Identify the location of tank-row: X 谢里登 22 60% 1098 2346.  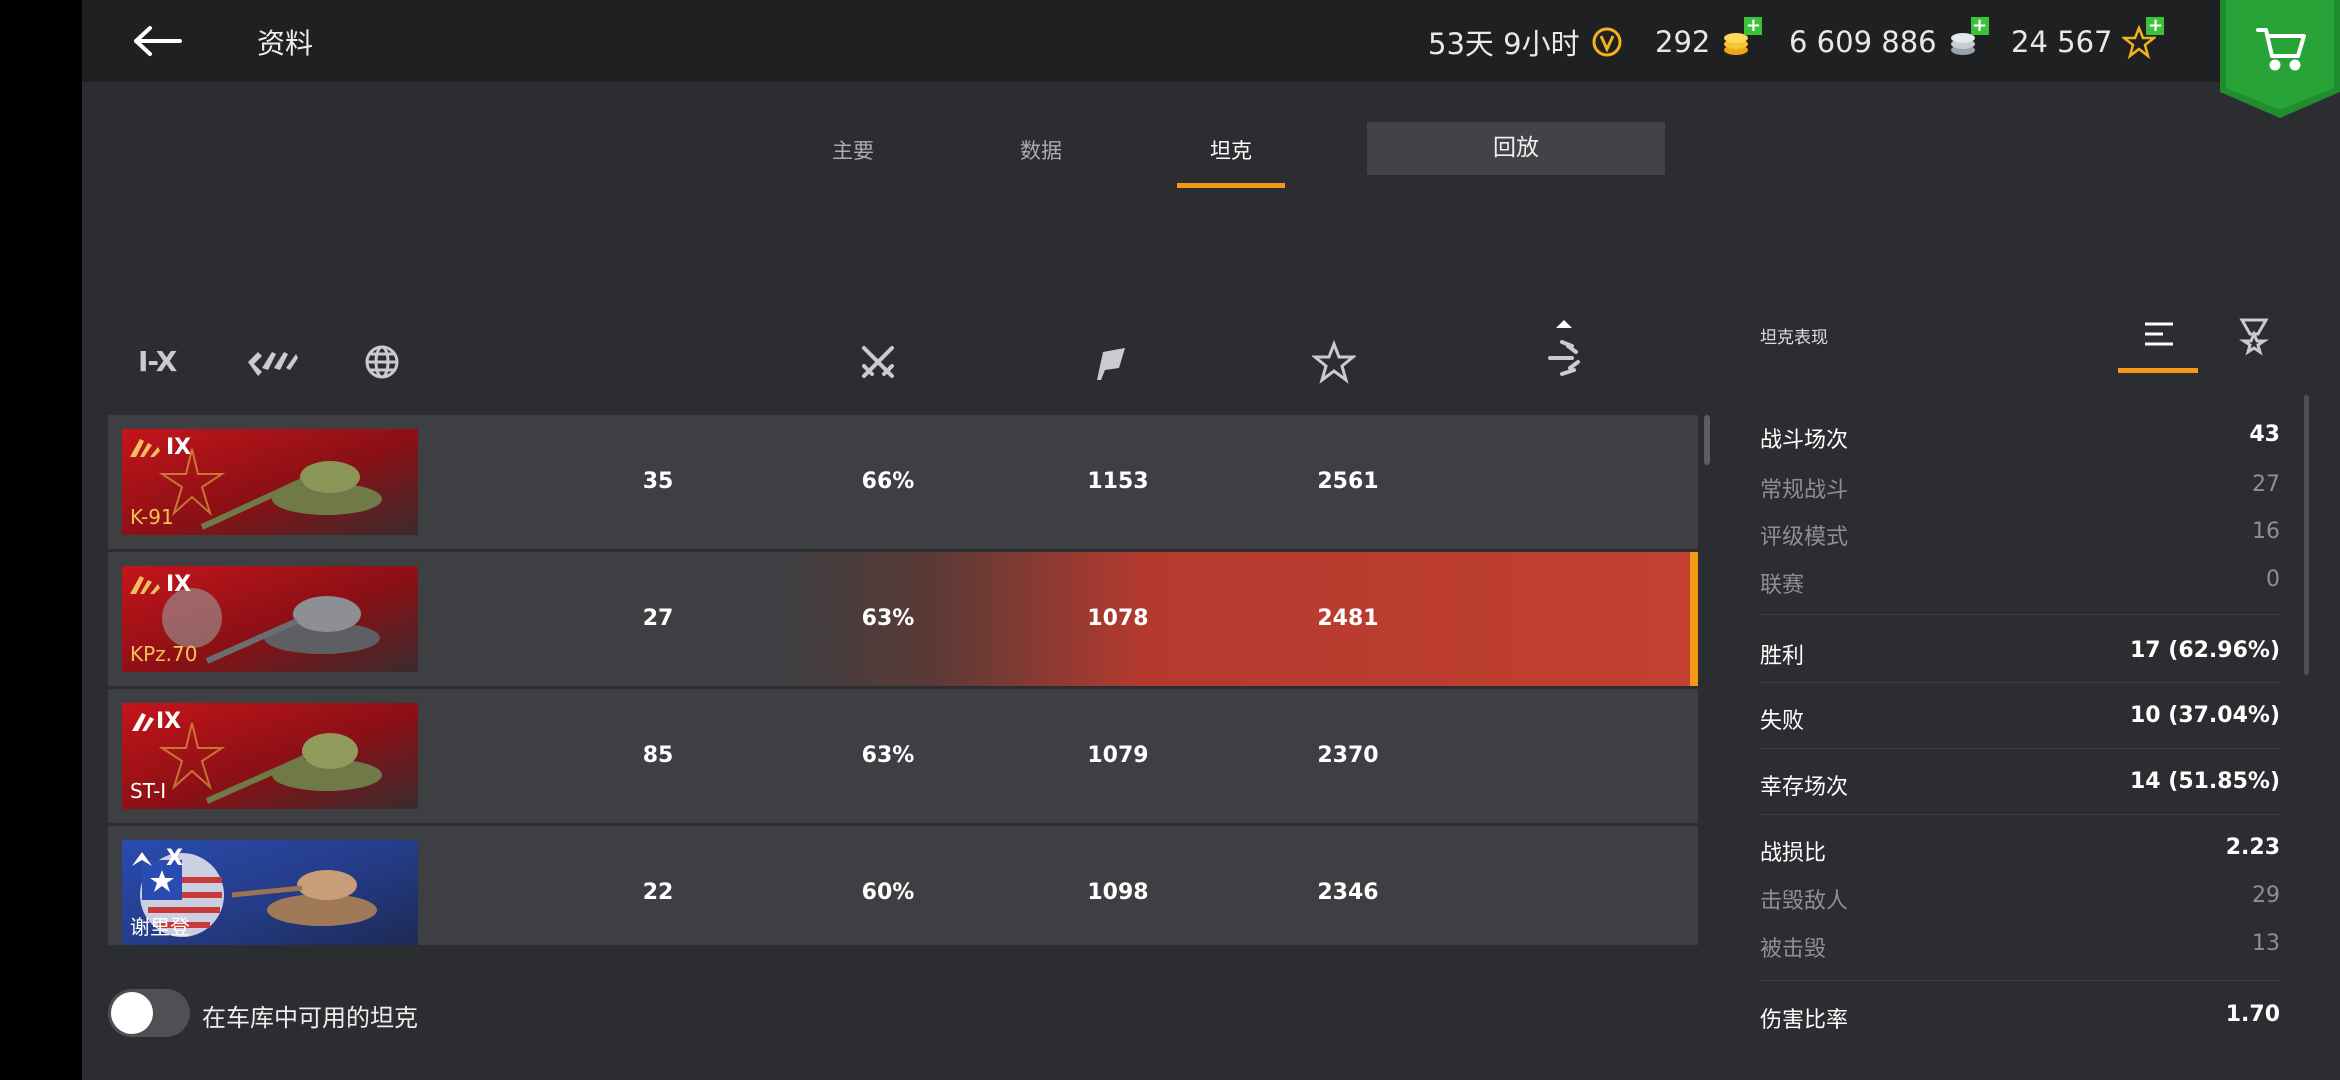
(903, 885).